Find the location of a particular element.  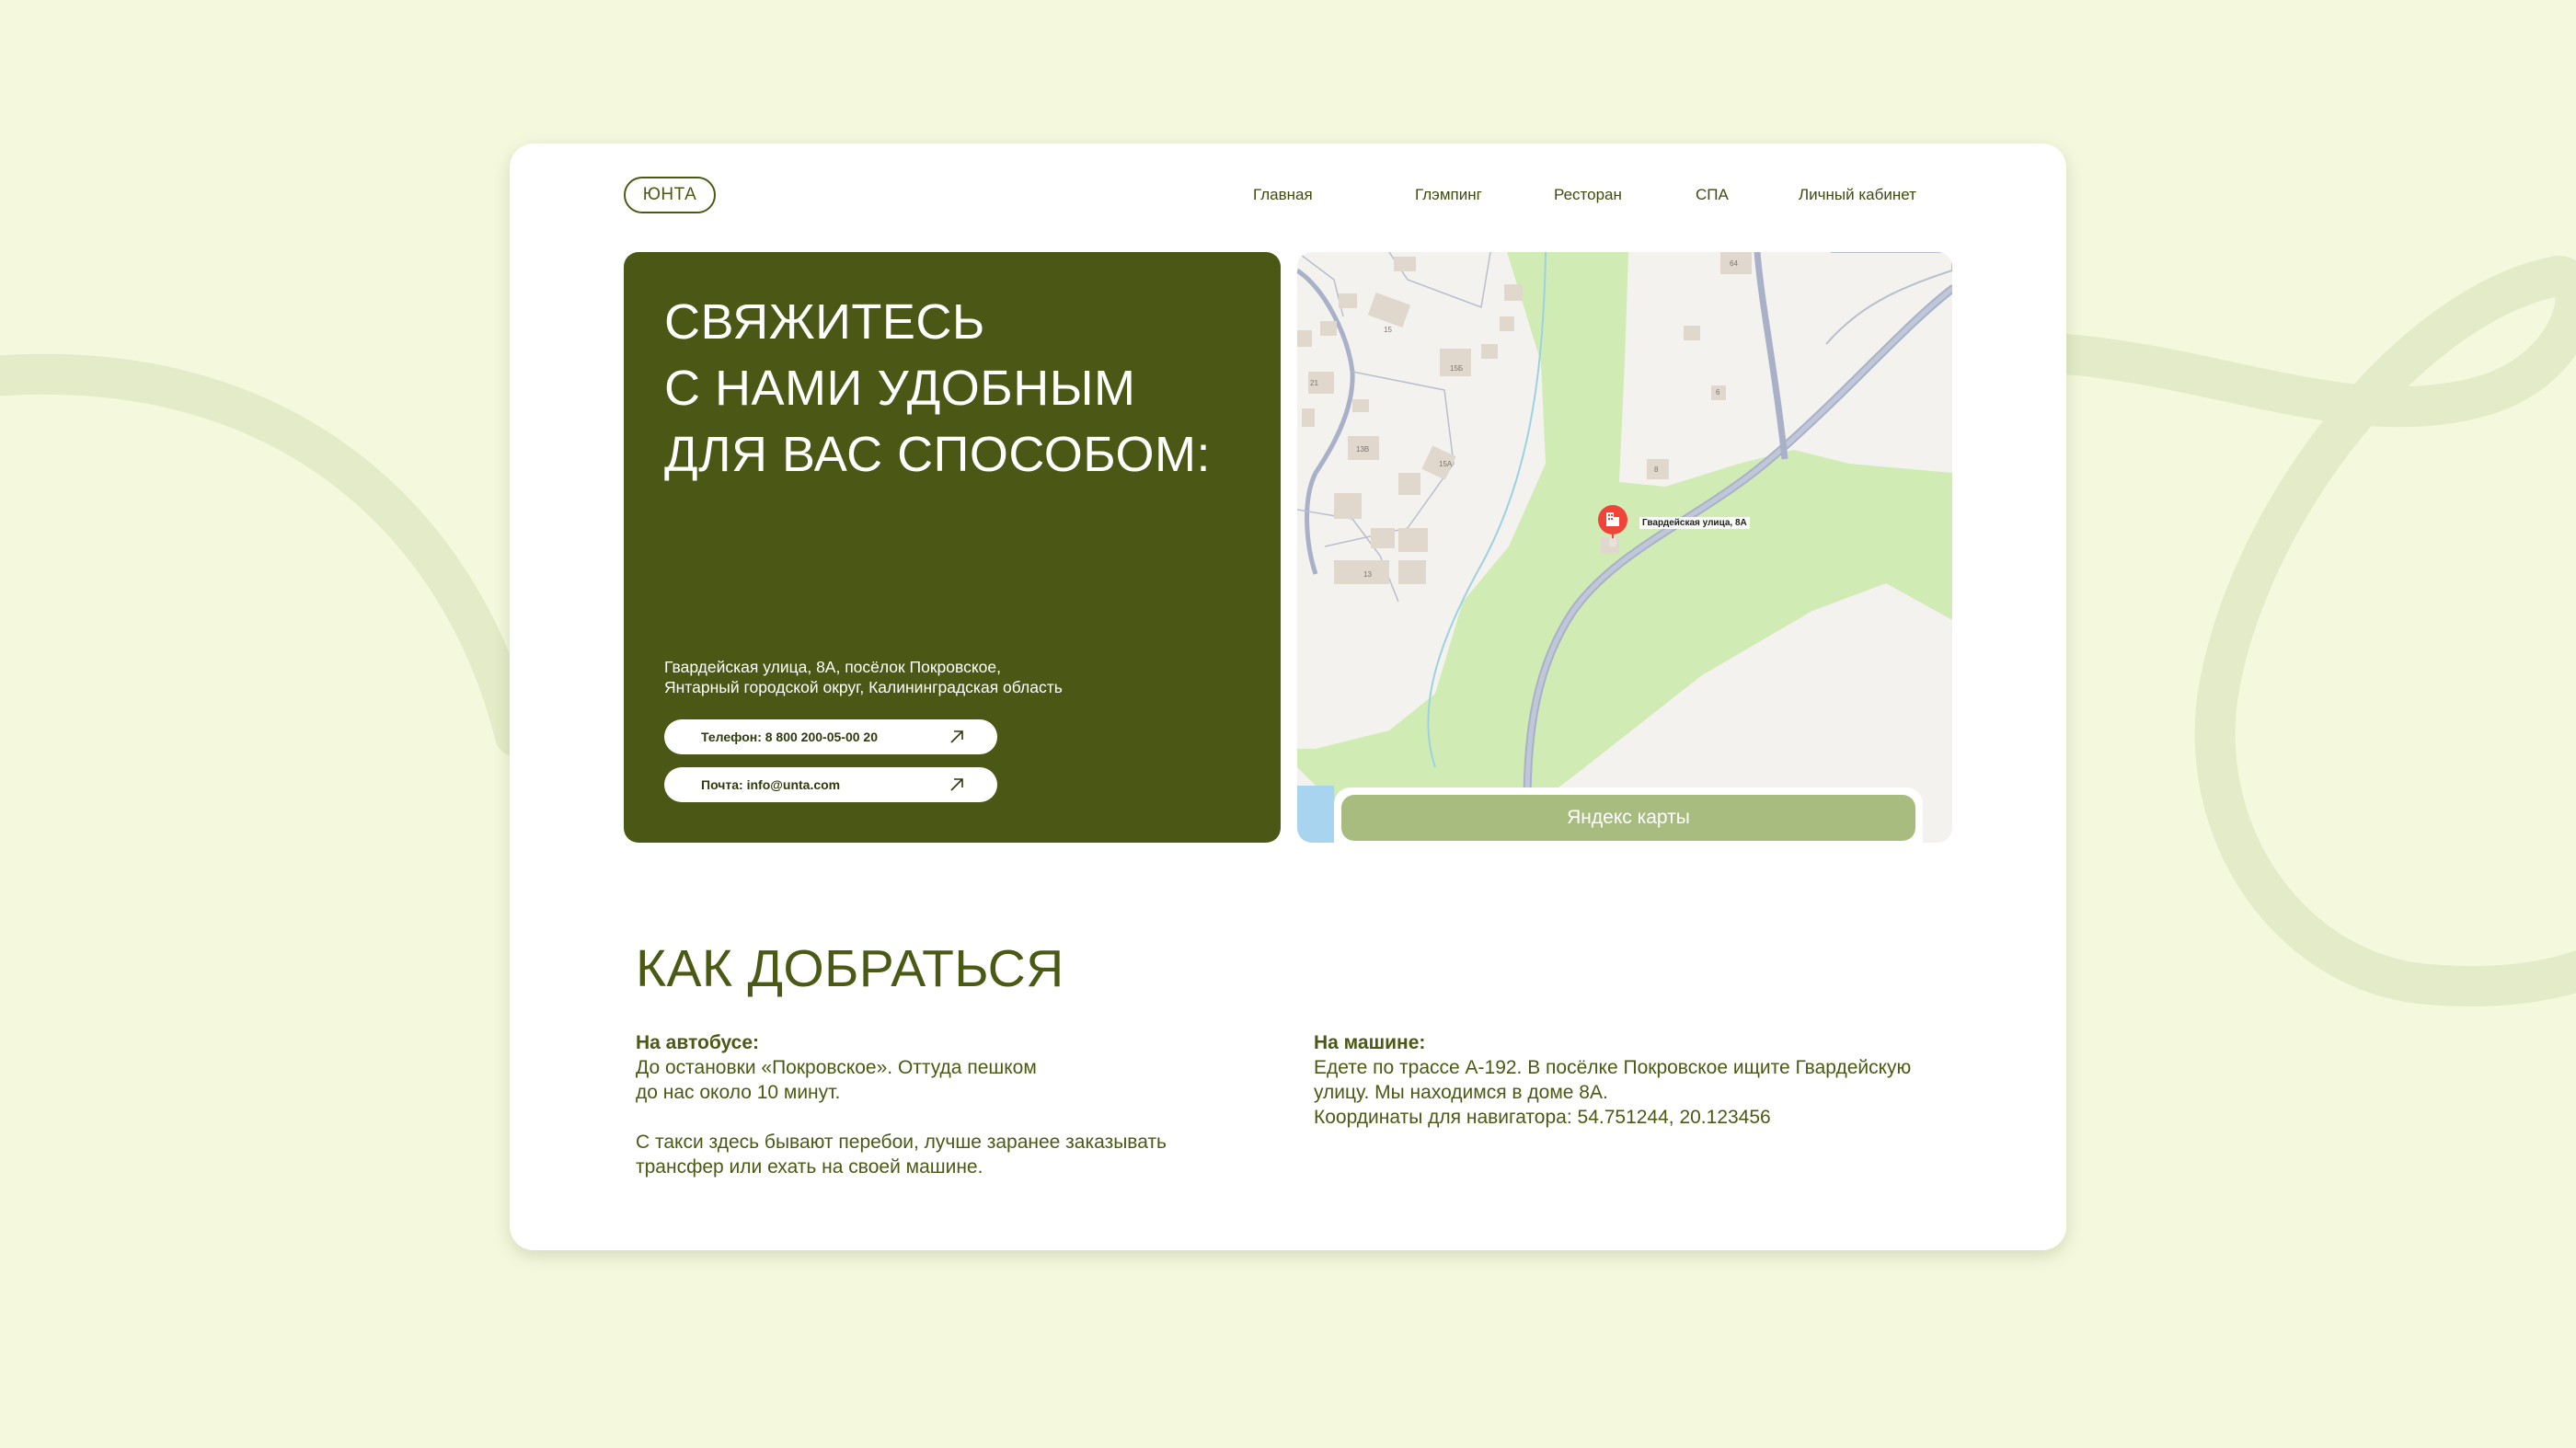

house-number: 8 is located at coordinates (1656, 469).